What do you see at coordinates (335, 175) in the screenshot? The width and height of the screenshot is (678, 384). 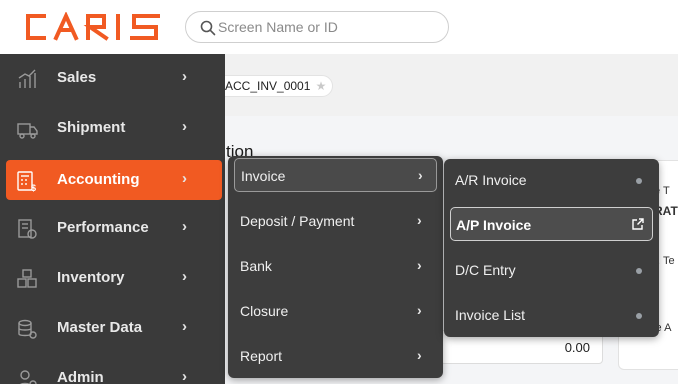 I see `submenu-item-invoice: Invoice ›` at bounding box center [335, 175].